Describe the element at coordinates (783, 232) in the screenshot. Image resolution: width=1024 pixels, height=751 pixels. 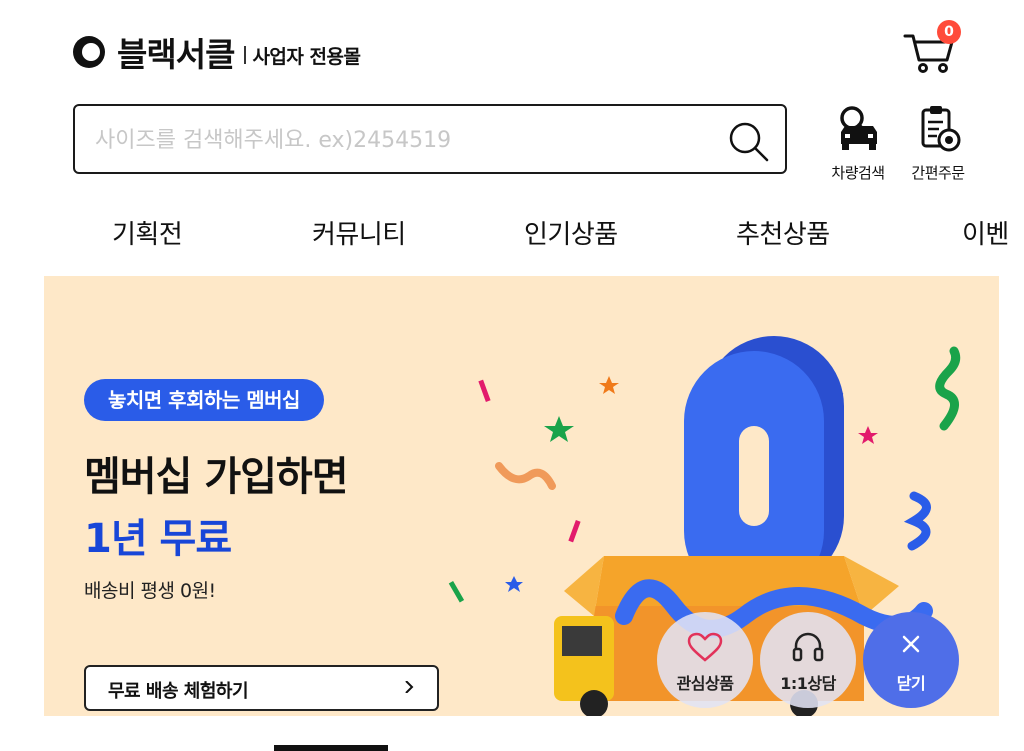
I see `nav-item-recommended: 추천상품` at that location.